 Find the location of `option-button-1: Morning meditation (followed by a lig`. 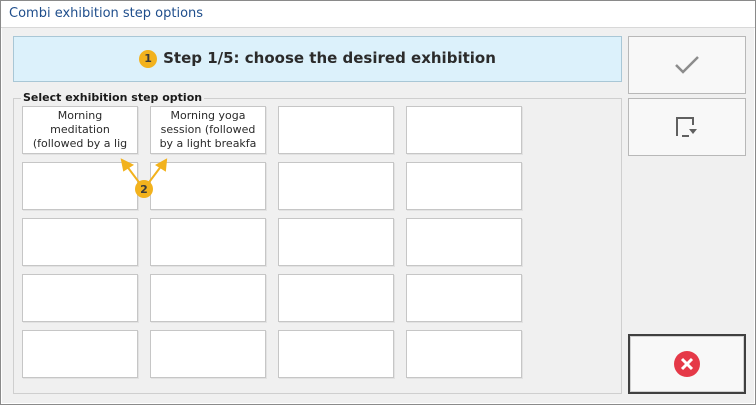

option-button-1: Morning meditation (followed by a lig is located at coordinates (80, 130).